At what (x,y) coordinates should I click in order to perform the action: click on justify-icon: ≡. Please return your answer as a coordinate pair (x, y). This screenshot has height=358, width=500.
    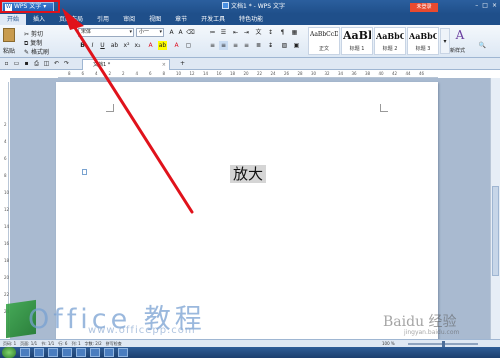
    Looking at the image, I should click on (246, 45).